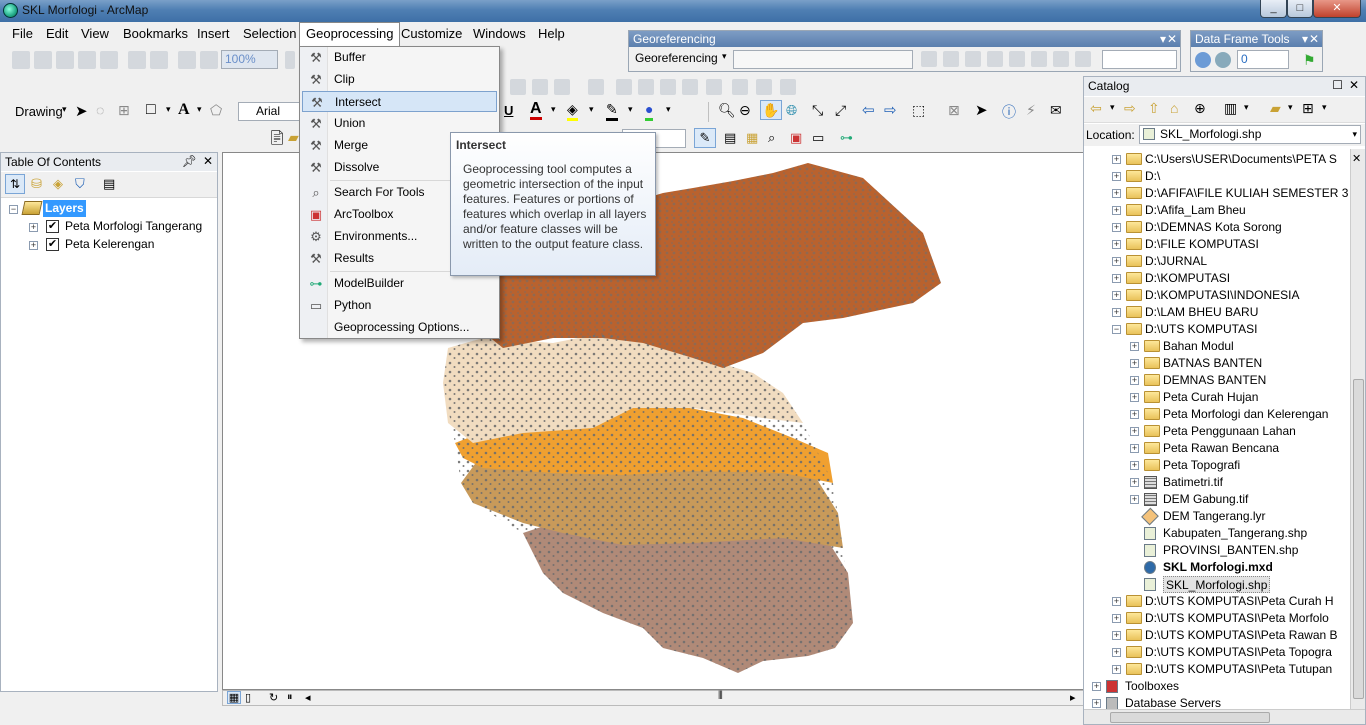  What do you see at coordinates (187, 60) in the screenshot?
I see `back-extent-icon` at bounding box center [187, 60].